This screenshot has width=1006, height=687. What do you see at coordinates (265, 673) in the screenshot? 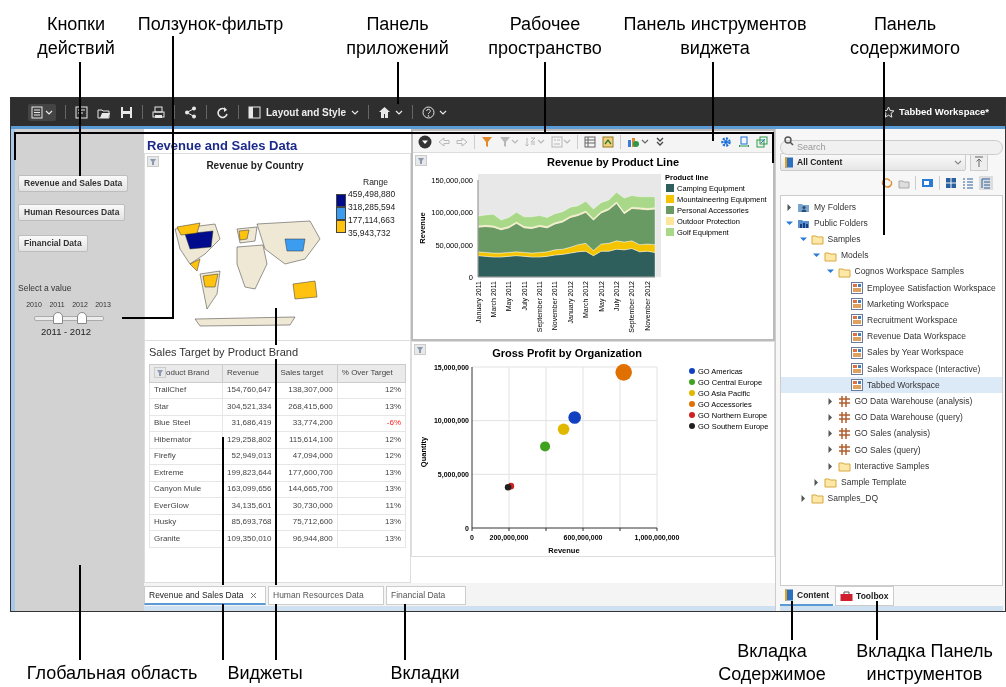
I see `callout-label: Виджеты` at bounding box center [265, 673].